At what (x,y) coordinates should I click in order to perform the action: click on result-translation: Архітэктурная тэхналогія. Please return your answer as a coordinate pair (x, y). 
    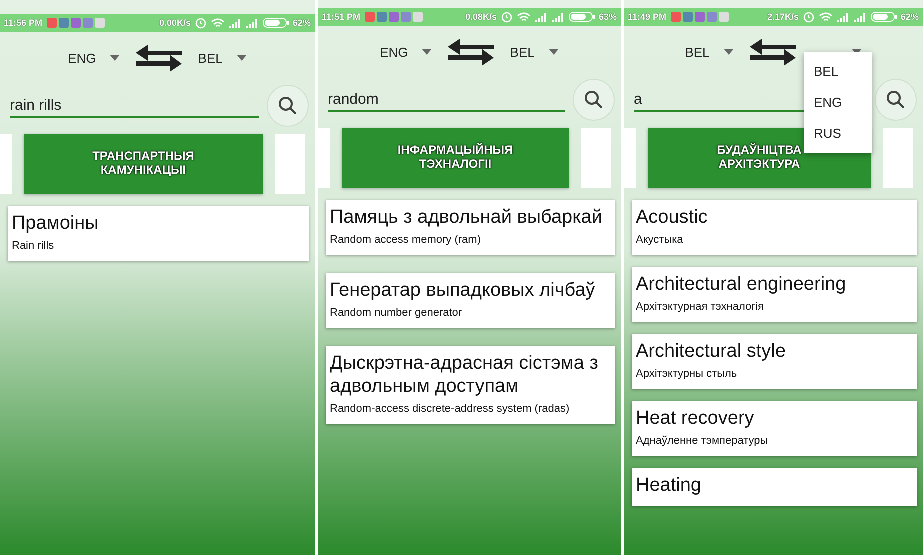
    Looking at the image, I should click on (701, 307).